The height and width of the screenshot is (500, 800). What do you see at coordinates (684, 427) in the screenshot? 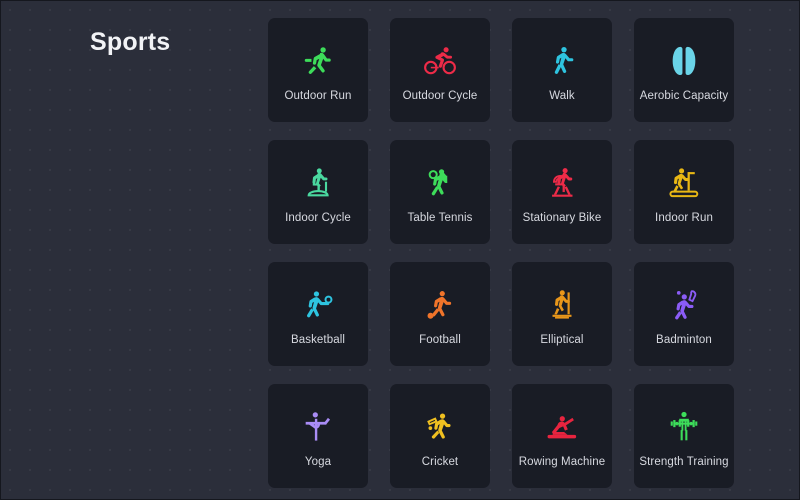
I see `barbell-lifter-icon` at bounding box center [684, 427].